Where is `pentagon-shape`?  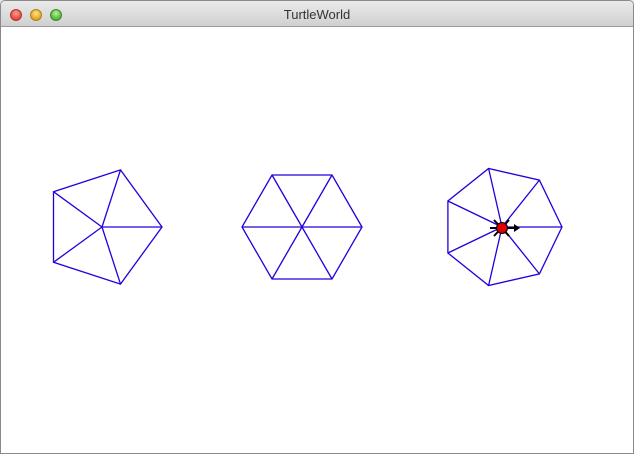 pentagon-shape is located at coordinates (107, 227).